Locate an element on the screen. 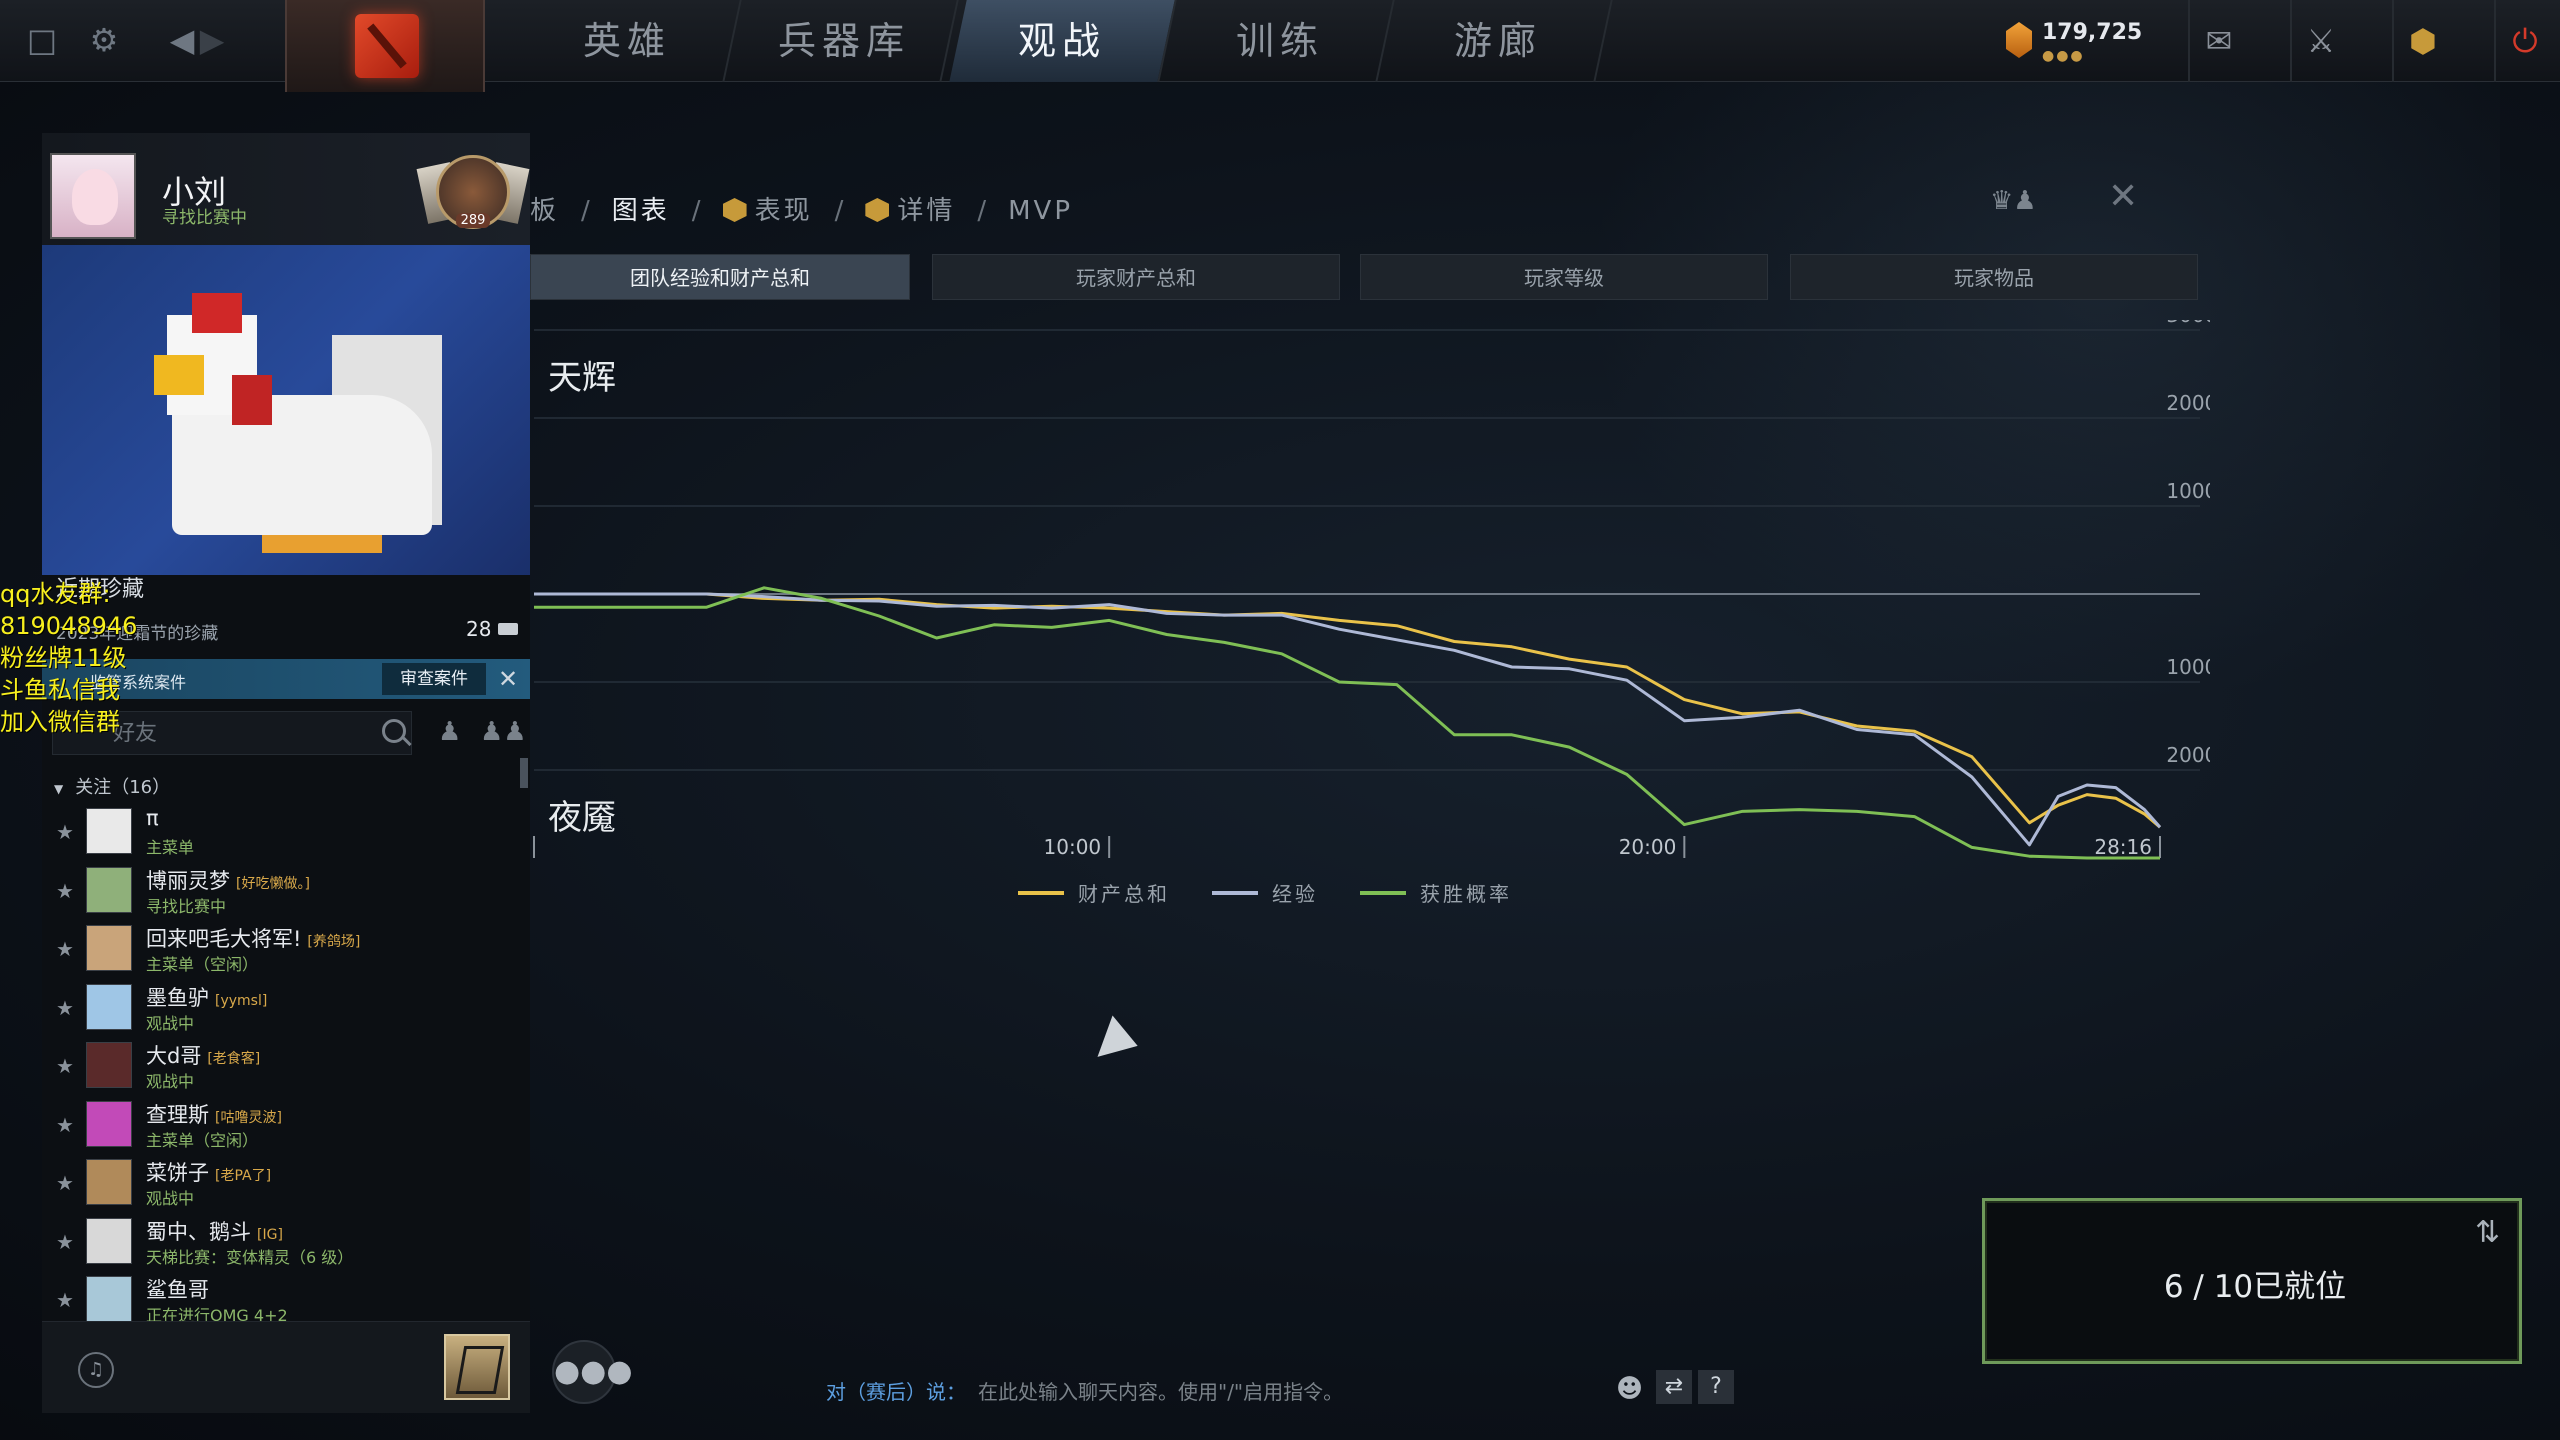 The width and height of the screenshot is (2560, 1440). friend-name-text: 蜀中、鹅斗 is located at coordinates (198, 1231).